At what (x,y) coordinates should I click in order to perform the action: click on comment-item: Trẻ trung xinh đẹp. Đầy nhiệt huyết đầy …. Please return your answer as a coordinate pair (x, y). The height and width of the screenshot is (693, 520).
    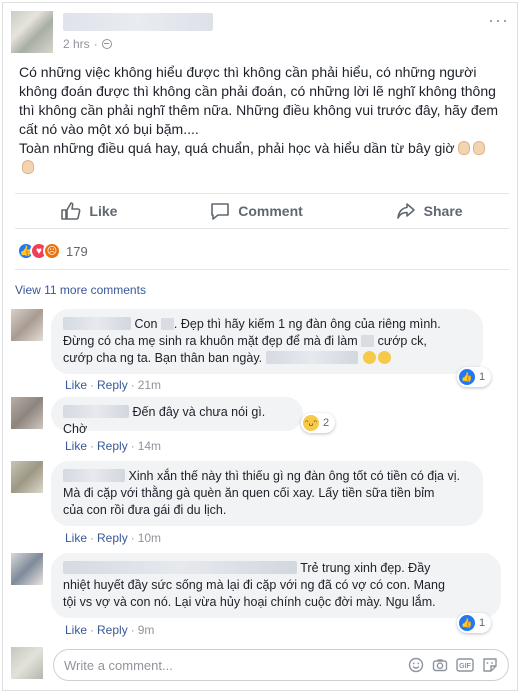
    Looking at the image, I should click on (261, 596).